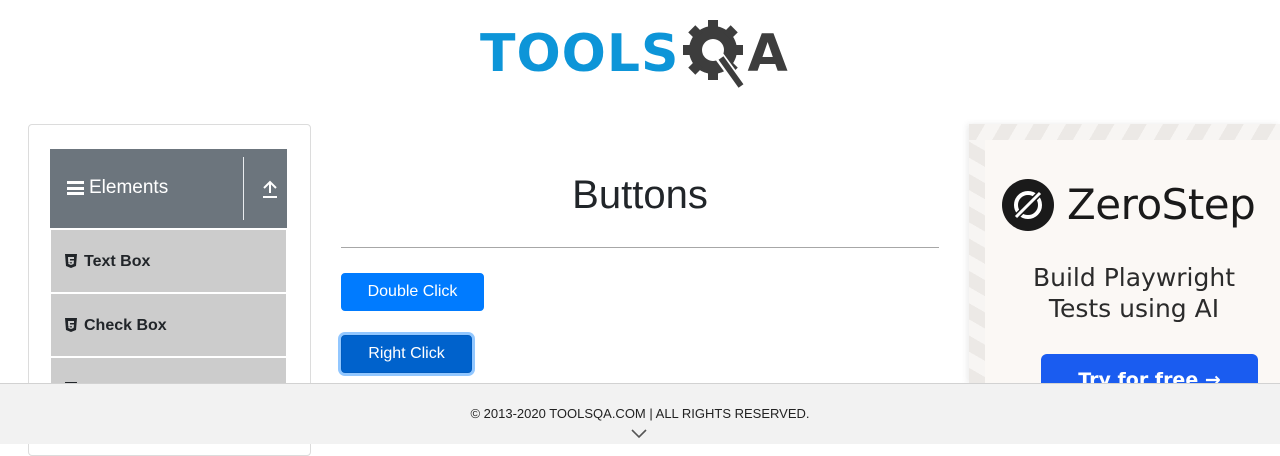 This screenshot has width=1280, height=456. What do you see at coordinates (640, 195) in the screenshot?
I see `page-title: Buttons` at bounding box center [640, 195].